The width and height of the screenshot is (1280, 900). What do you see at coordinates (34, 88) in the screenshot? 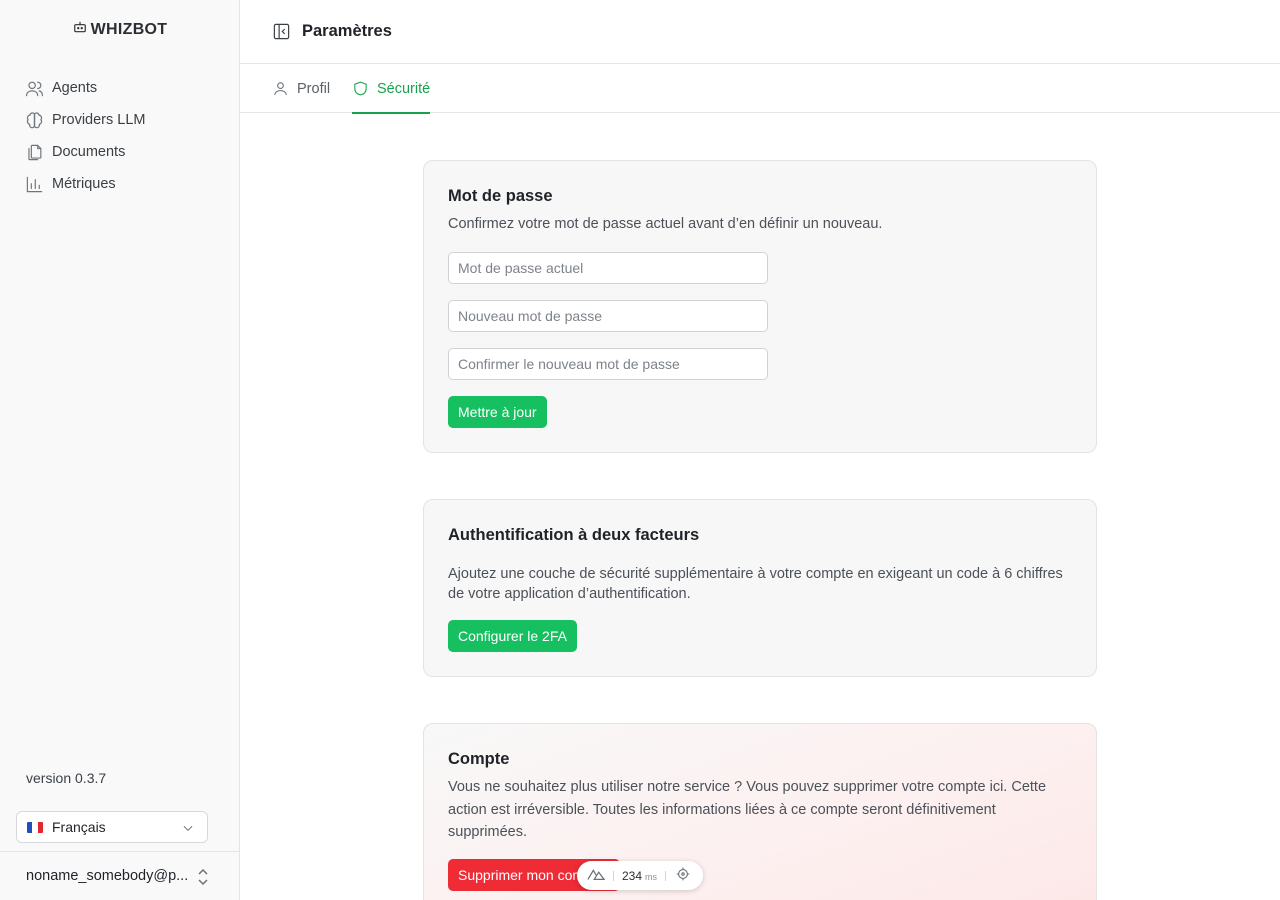
I see `users-icon` at bounding box center [34, 88].